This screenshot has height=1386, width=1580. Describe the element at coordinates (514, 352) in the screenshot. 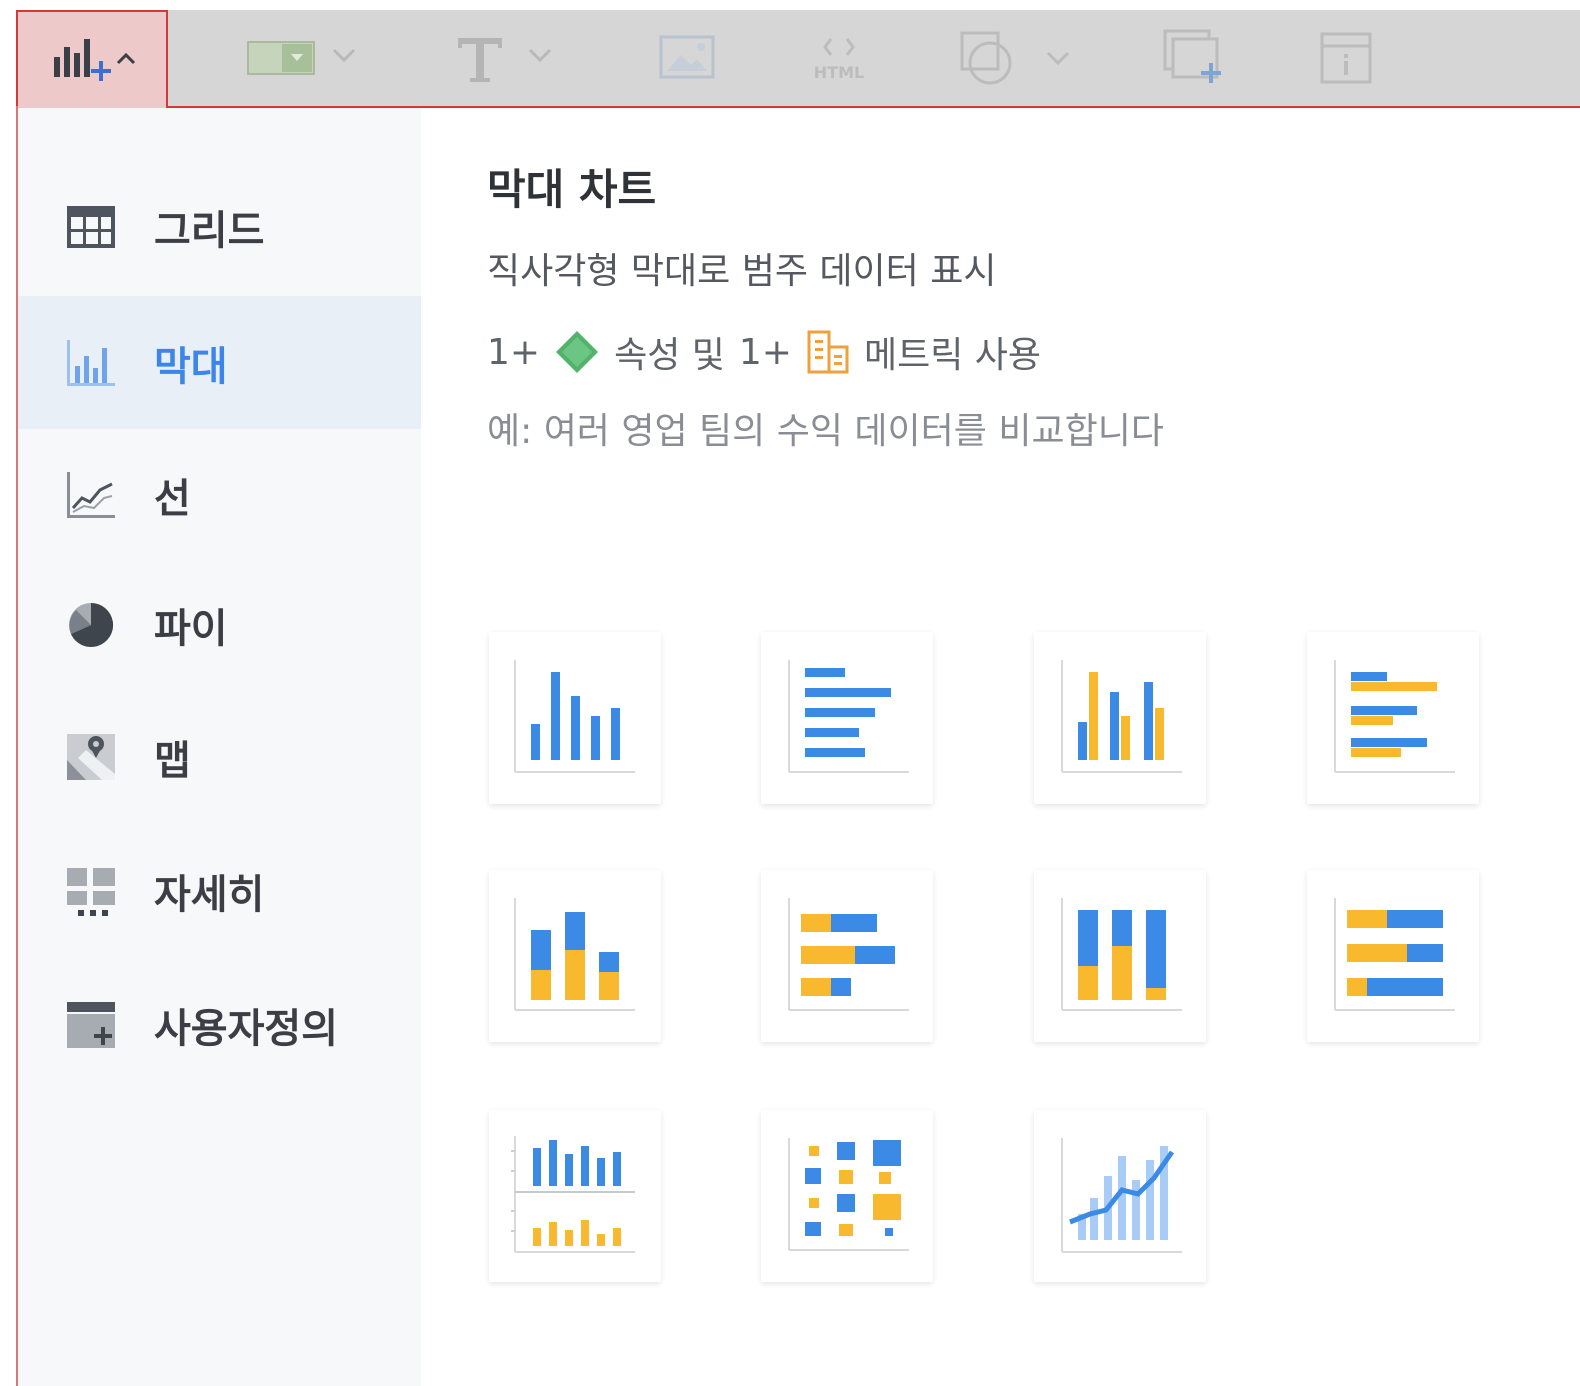

I see `attribute-count: 1+` at that location.